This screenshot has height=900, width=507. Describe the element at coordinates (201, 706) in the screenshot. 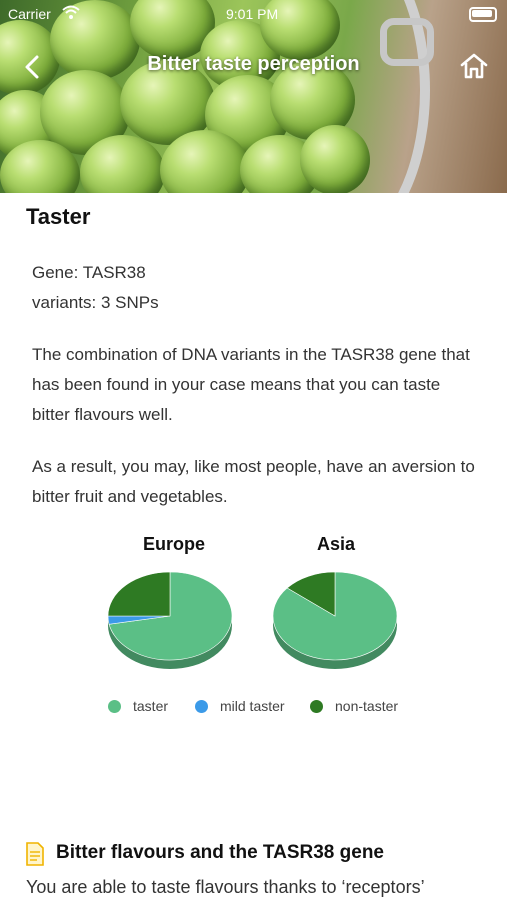

I see `legend-dot-mild-taster` at that location.